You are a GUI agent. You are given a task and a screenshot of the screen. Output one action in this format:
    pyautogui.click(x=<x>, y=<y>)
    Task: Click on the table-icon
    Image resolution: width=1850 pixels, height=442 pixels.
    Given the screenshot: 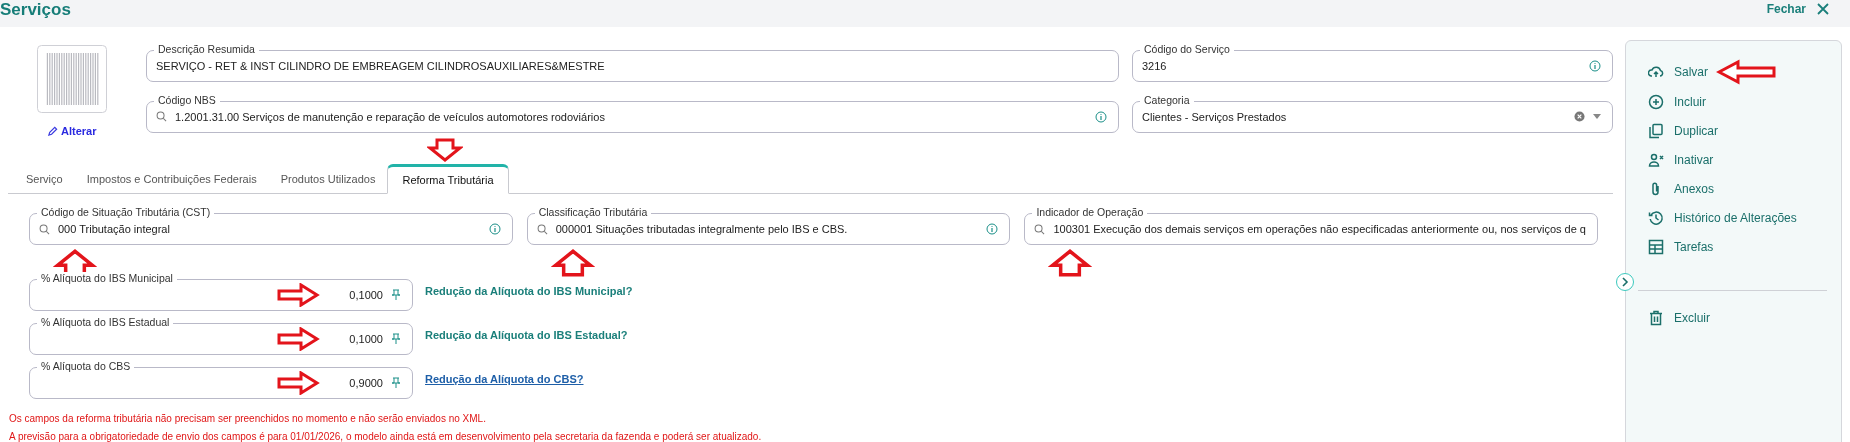 What is the action you would take?
    pyautogui.click(x=1656, y=247)
    